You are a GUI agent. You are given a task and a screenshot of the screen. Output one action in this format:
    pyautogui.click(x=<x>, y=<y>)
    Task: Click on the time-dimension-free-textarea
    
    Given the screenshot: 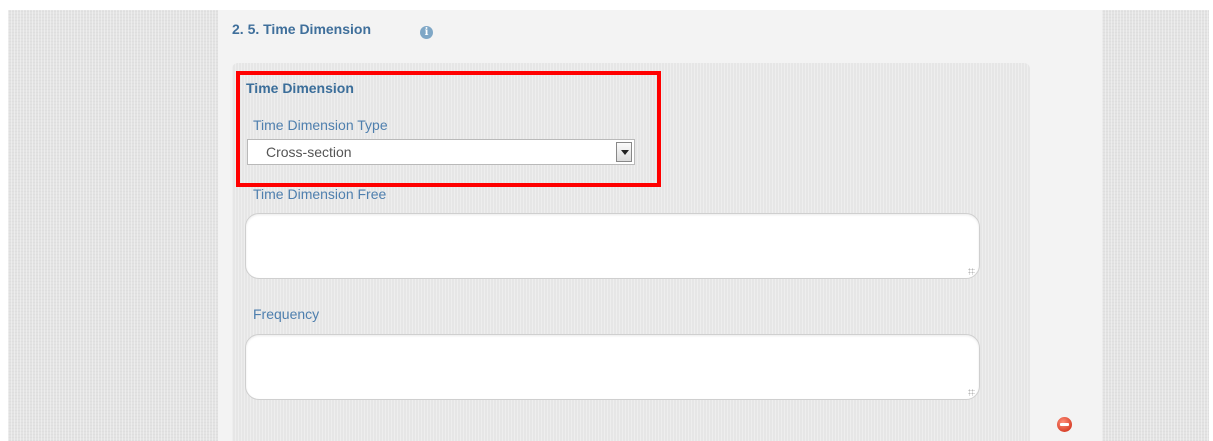 What is the action you would take?
    pyautogui.click(x=612, y=246)
    